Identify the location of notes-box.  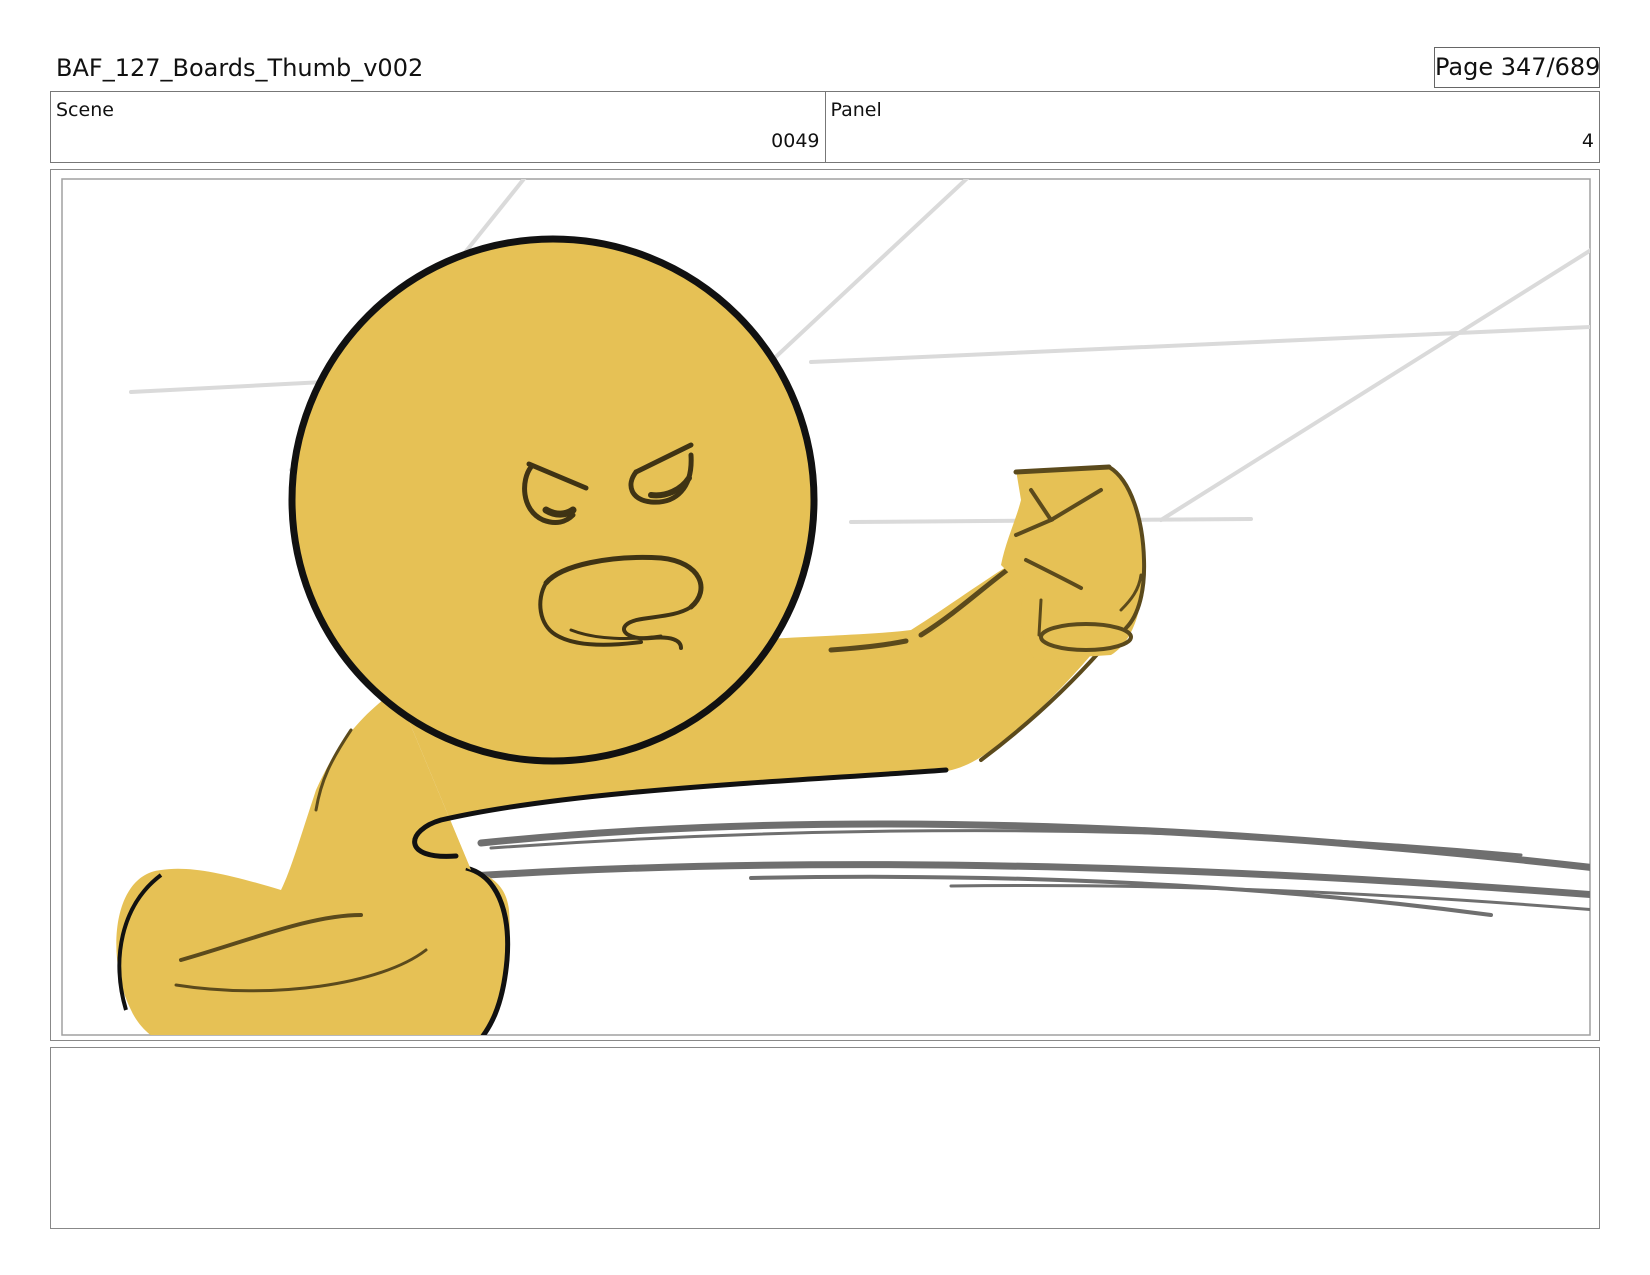
(825, 1138).